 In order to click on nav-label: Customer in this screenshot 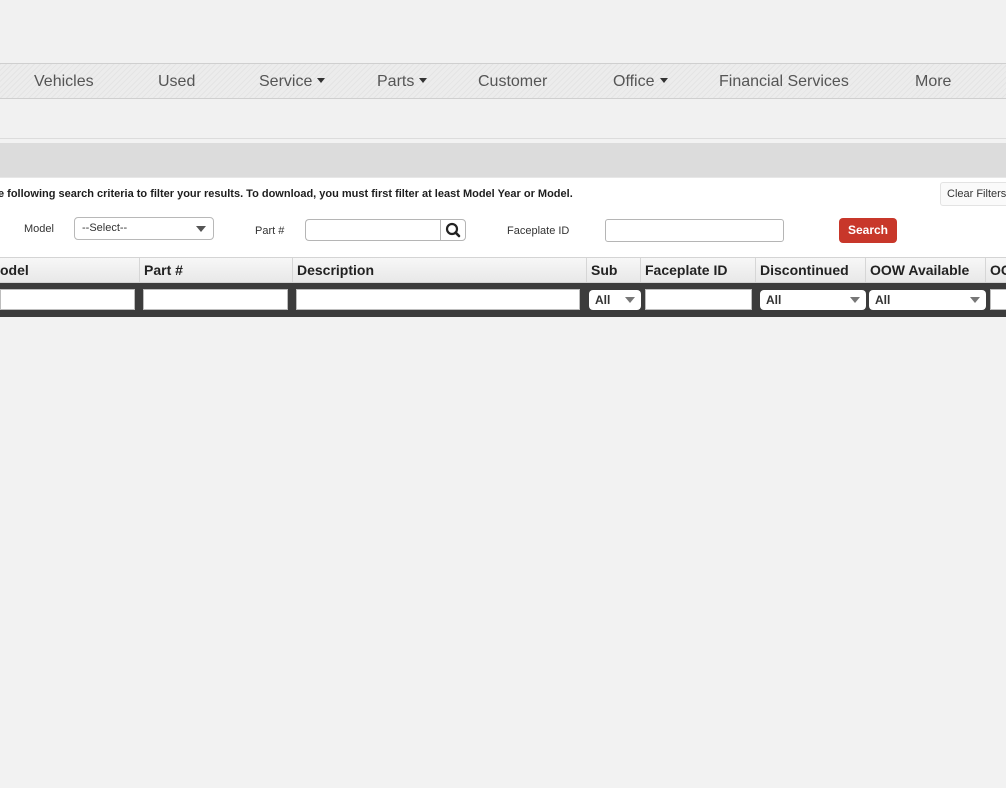, I will do `click(513, 81)`.